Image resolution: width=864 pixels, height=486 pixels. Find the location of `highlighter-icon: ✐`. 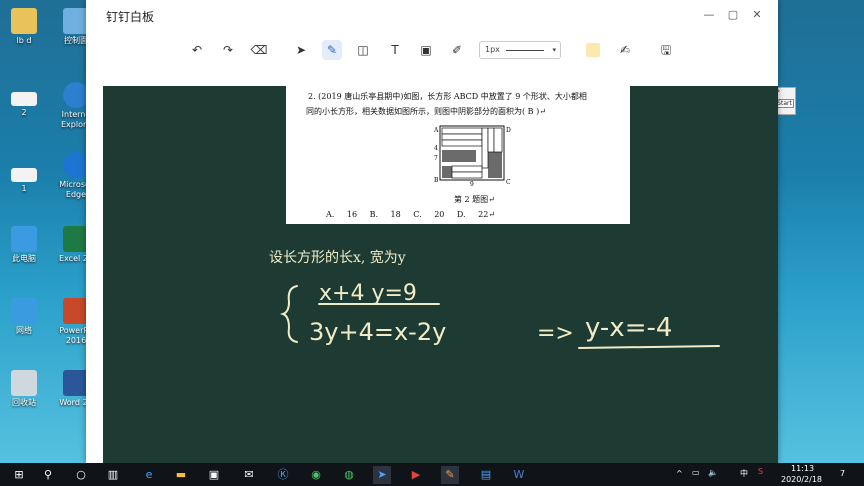

highlighter-icon: ✐ is located at coordinates (457, 50).